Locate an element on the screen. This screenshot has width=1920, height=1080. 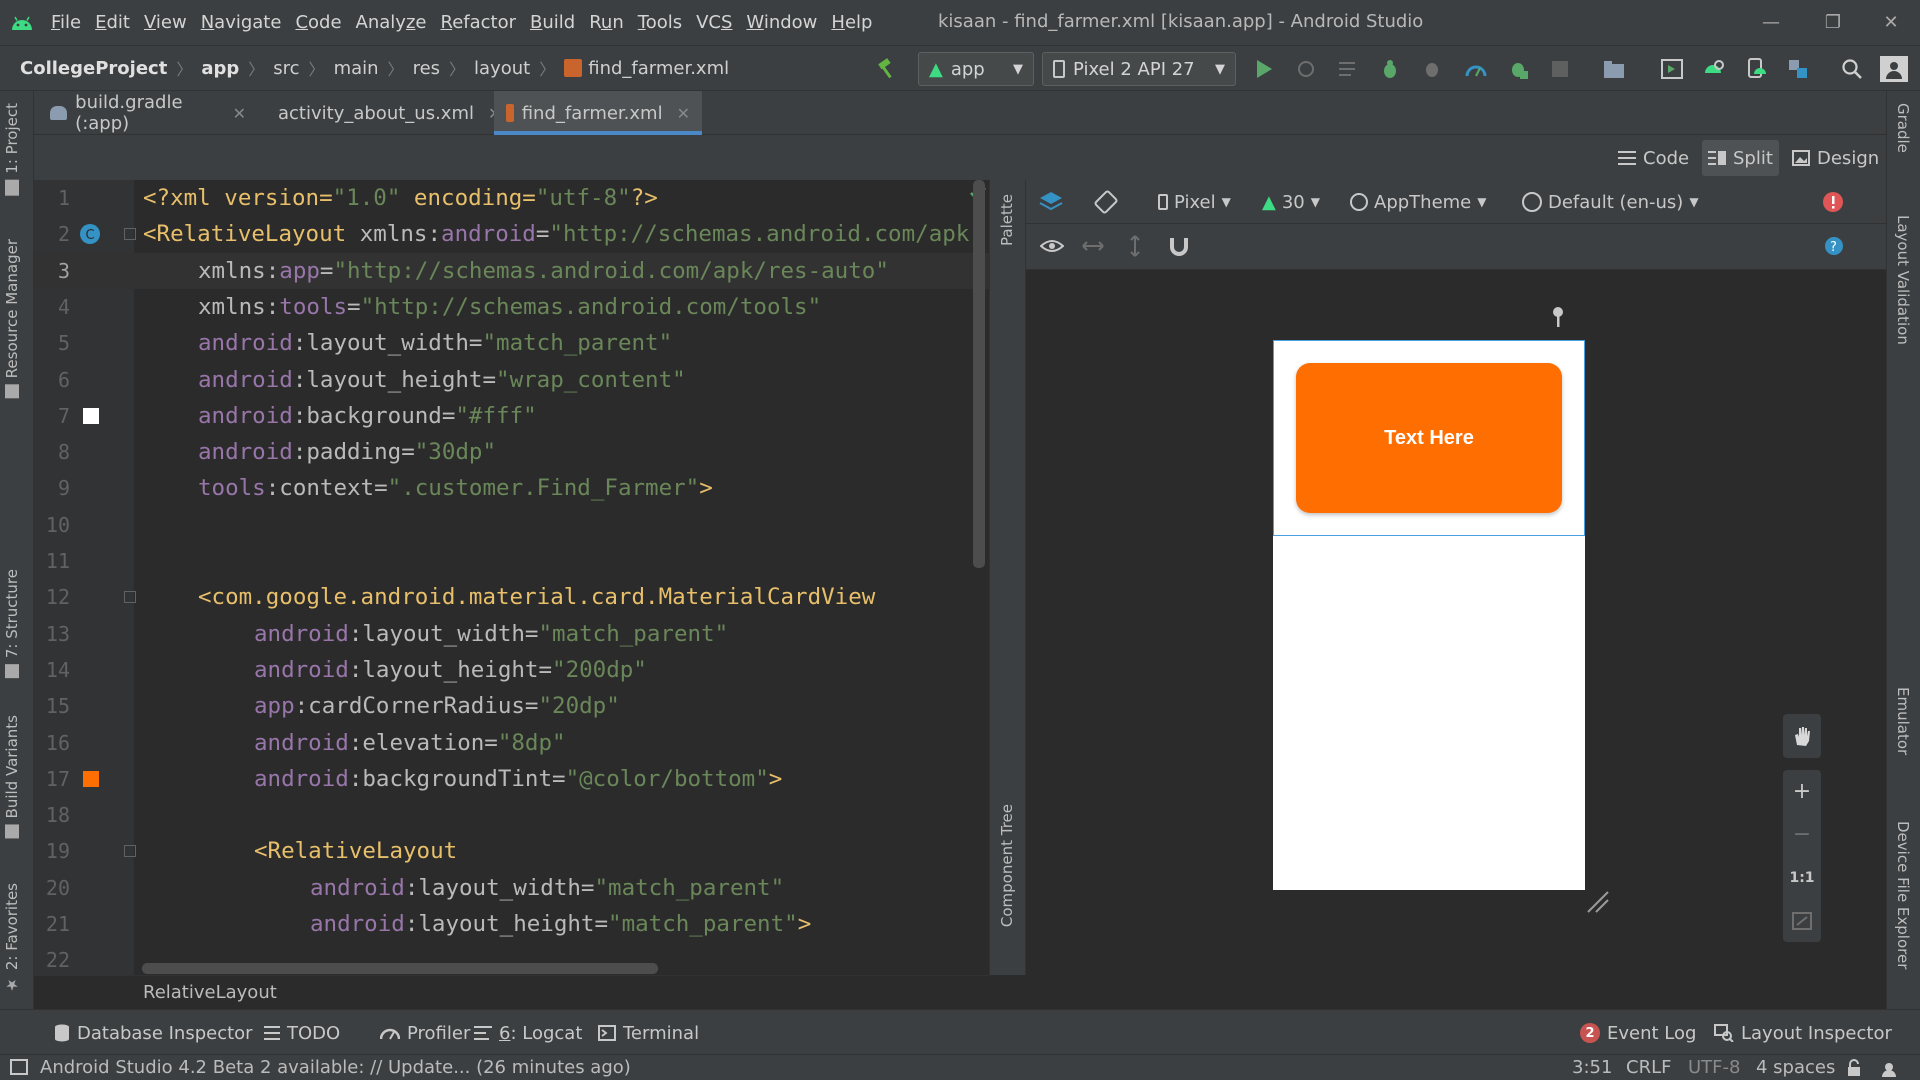
project-tool-tab: 1: Project is located at coordinates (12, 149).